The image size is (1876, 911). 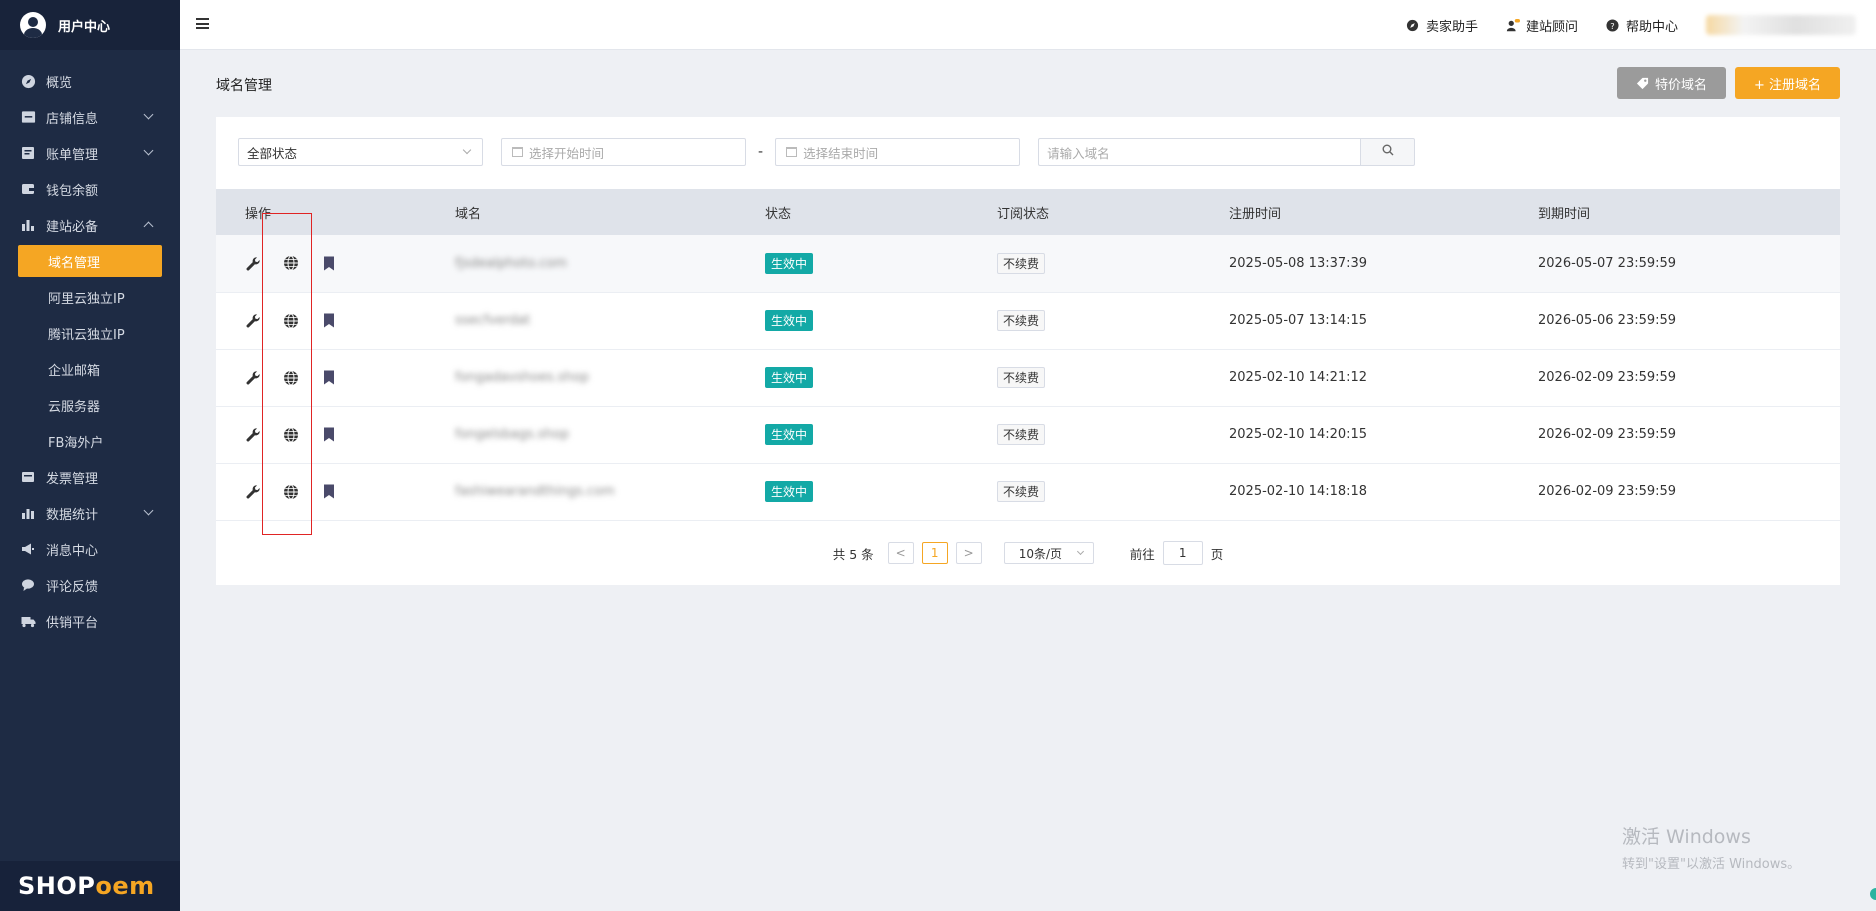 What do you see at coordinates (1383, 492) in the screenshot?
I see `registered-time: 2025-02-10 14:18:18` at bounding box center [1383, 492].